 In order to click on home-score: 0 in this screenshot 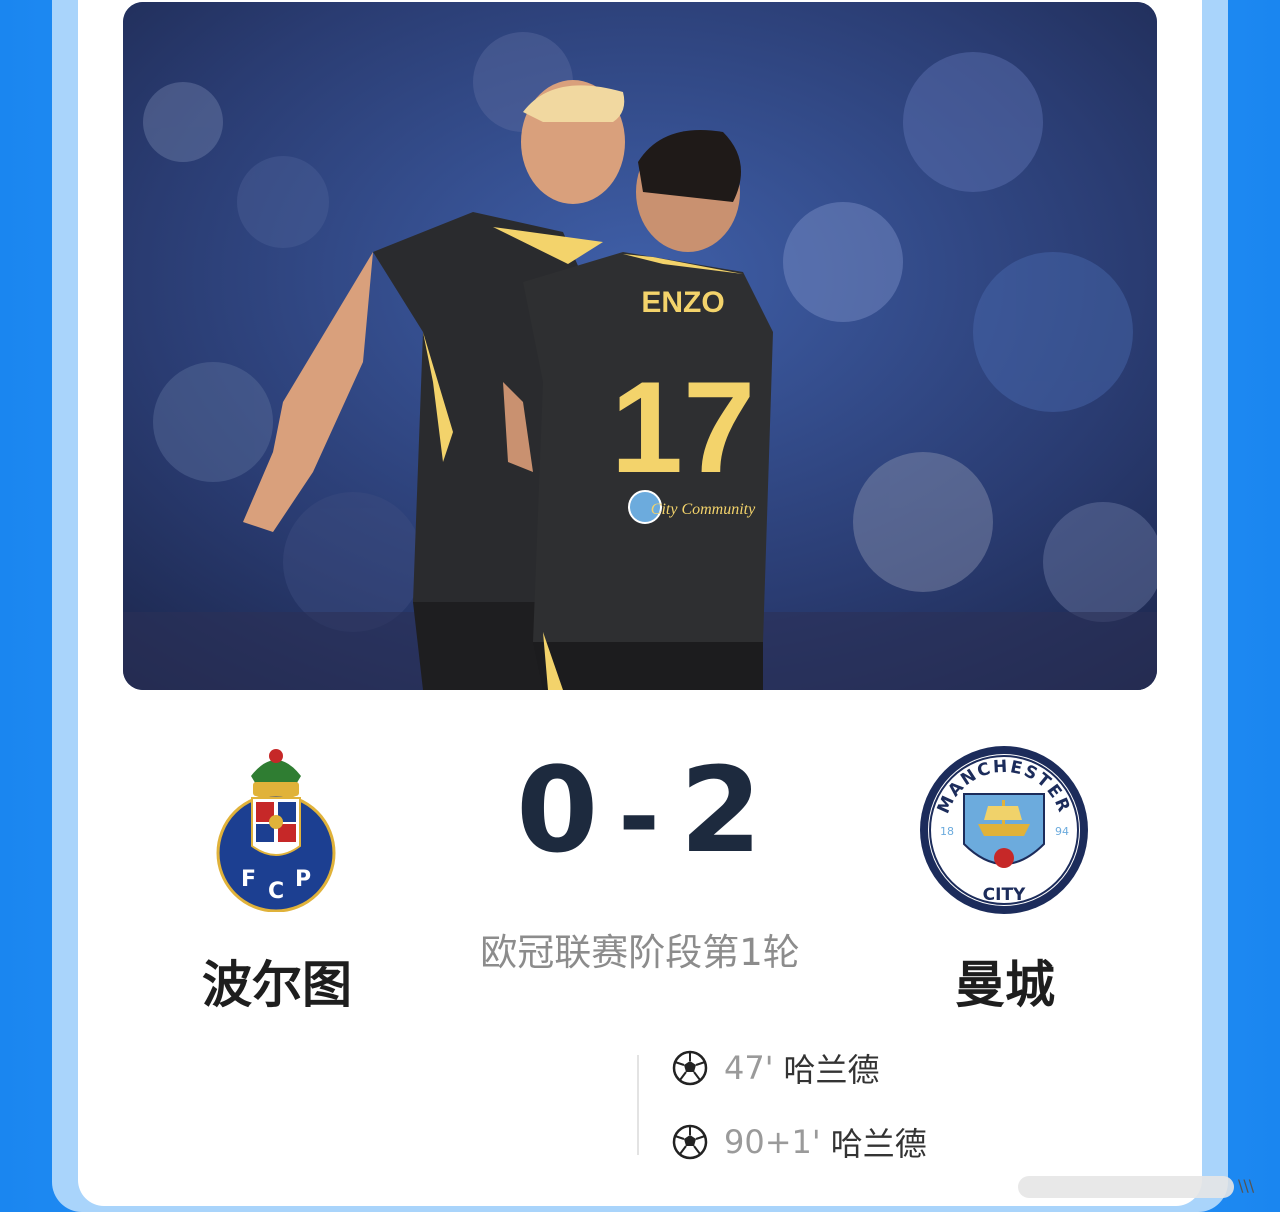, I will do `click(558, 810)`.